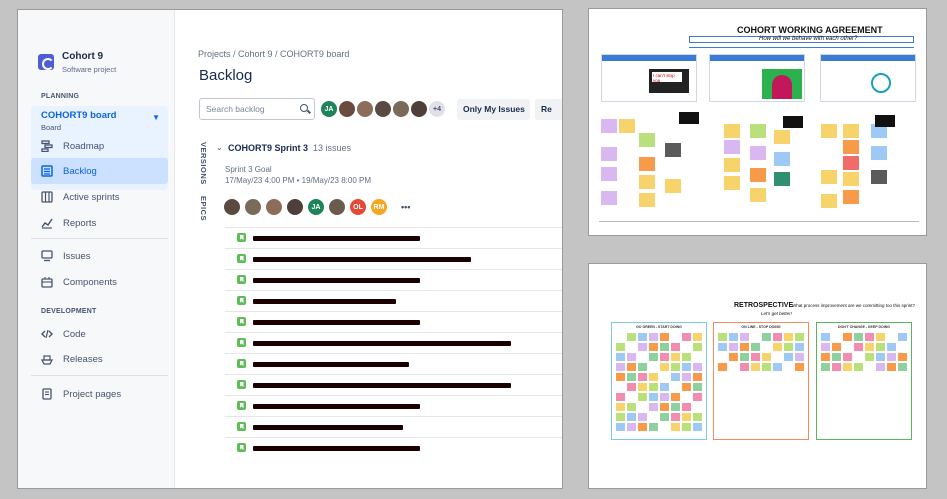 The width and height of the screenshot is (947, 499). I want to click on releases-ship-icon, so click(47, 360).